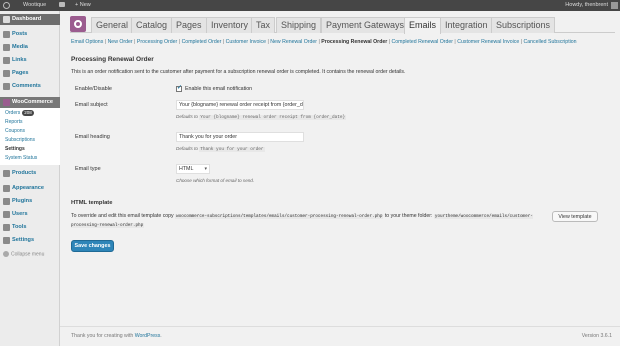  What do you see at coordinates (466, 25) in the screenshot?
I see `tab-integration: Integration` at bounding box center [466, 25].